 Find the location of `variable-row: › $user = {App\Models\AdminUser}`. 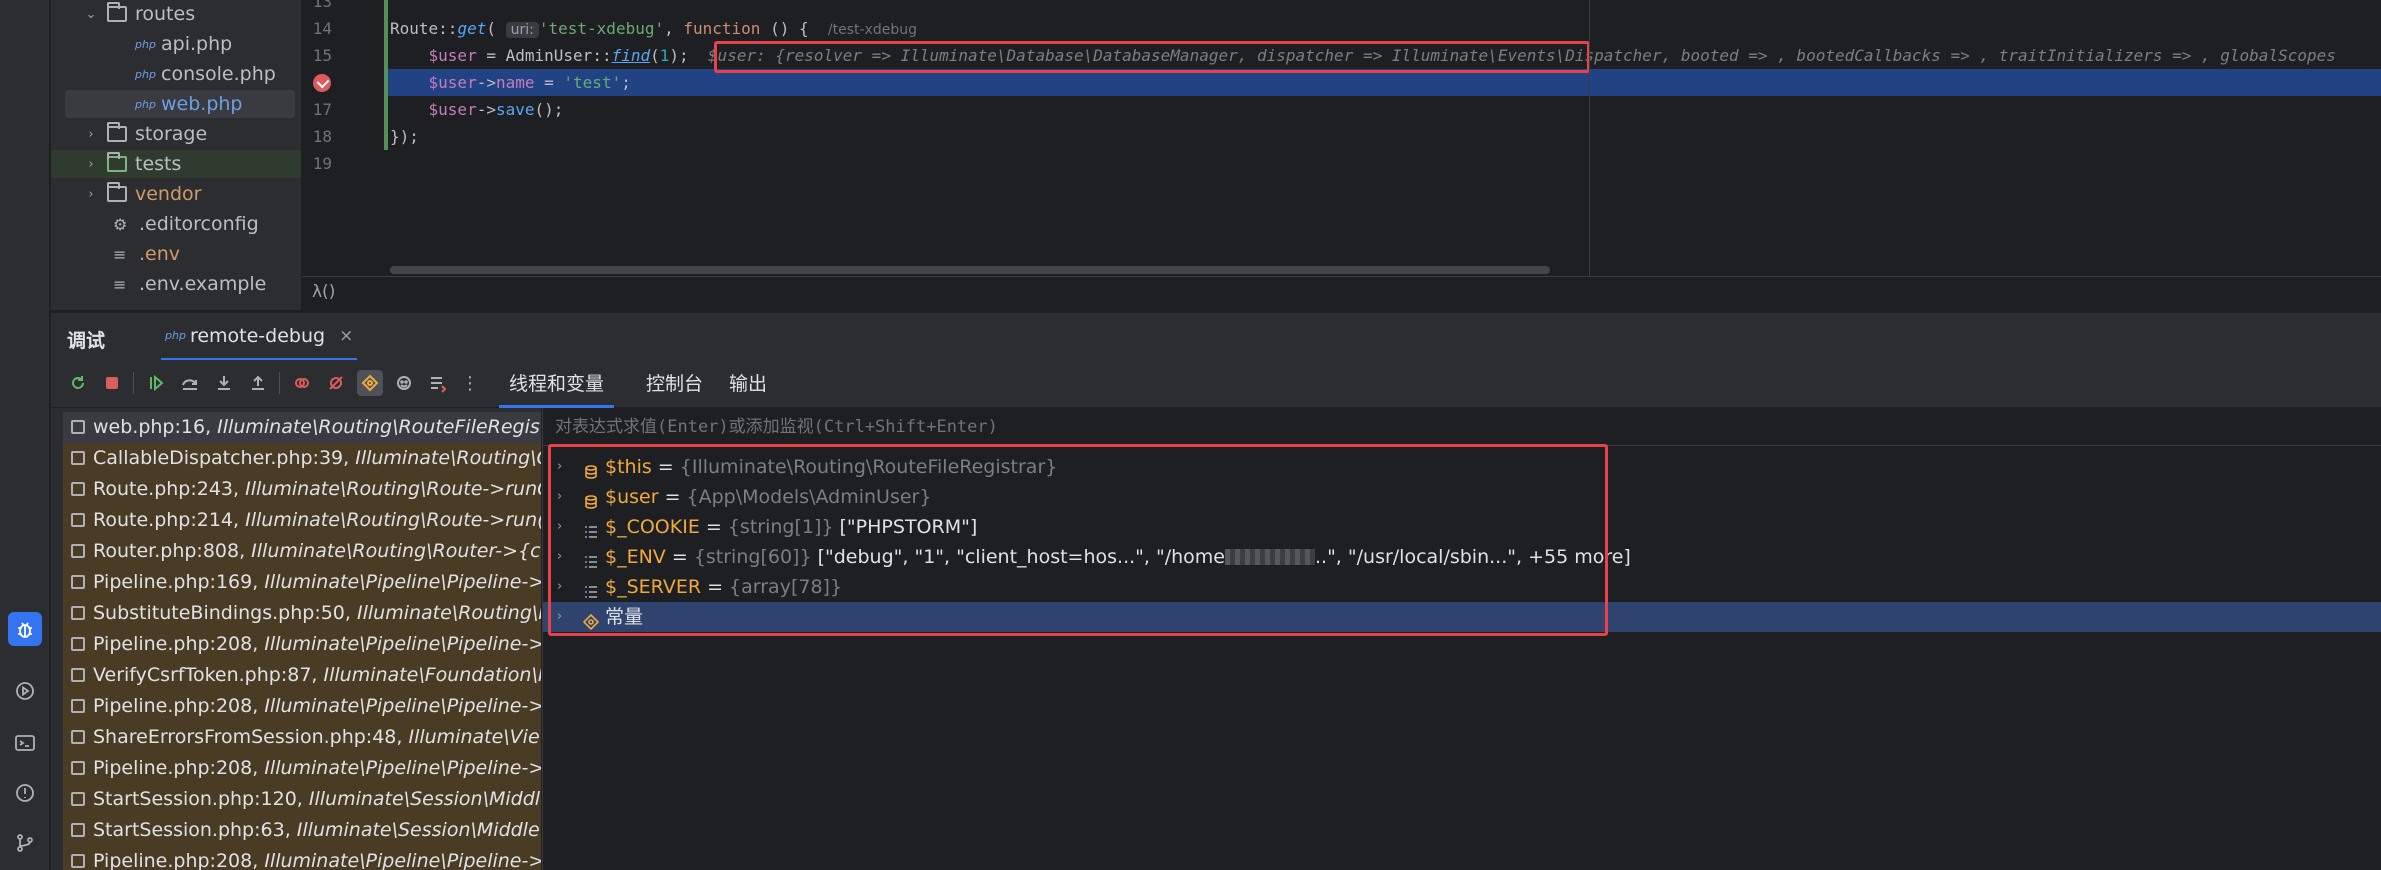

variable-row: › $user = {App\Models\AdminUser} is located at coordinates (1462, 497).